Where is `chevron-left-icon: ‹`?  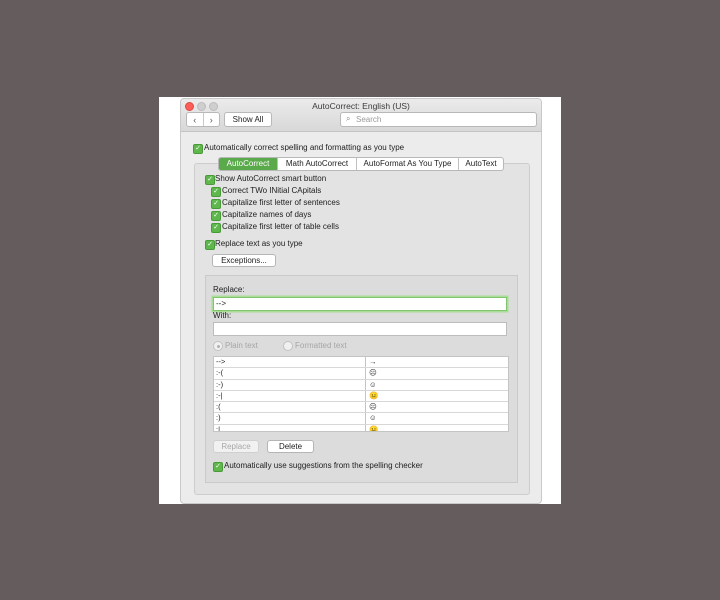 chevron-left-icon: ‹ is located at coordinates (195, 119).